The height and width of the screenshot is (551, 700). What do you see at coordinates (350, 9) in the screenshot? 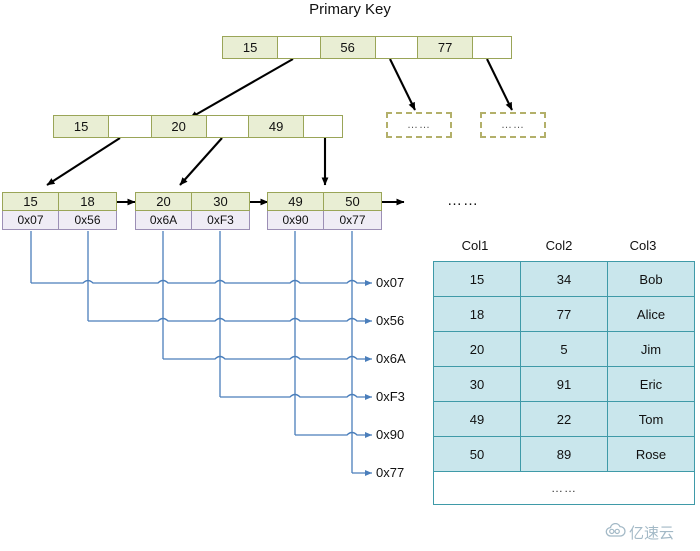
I see `page-title: Primary Key` at bounding box center [350, 9].